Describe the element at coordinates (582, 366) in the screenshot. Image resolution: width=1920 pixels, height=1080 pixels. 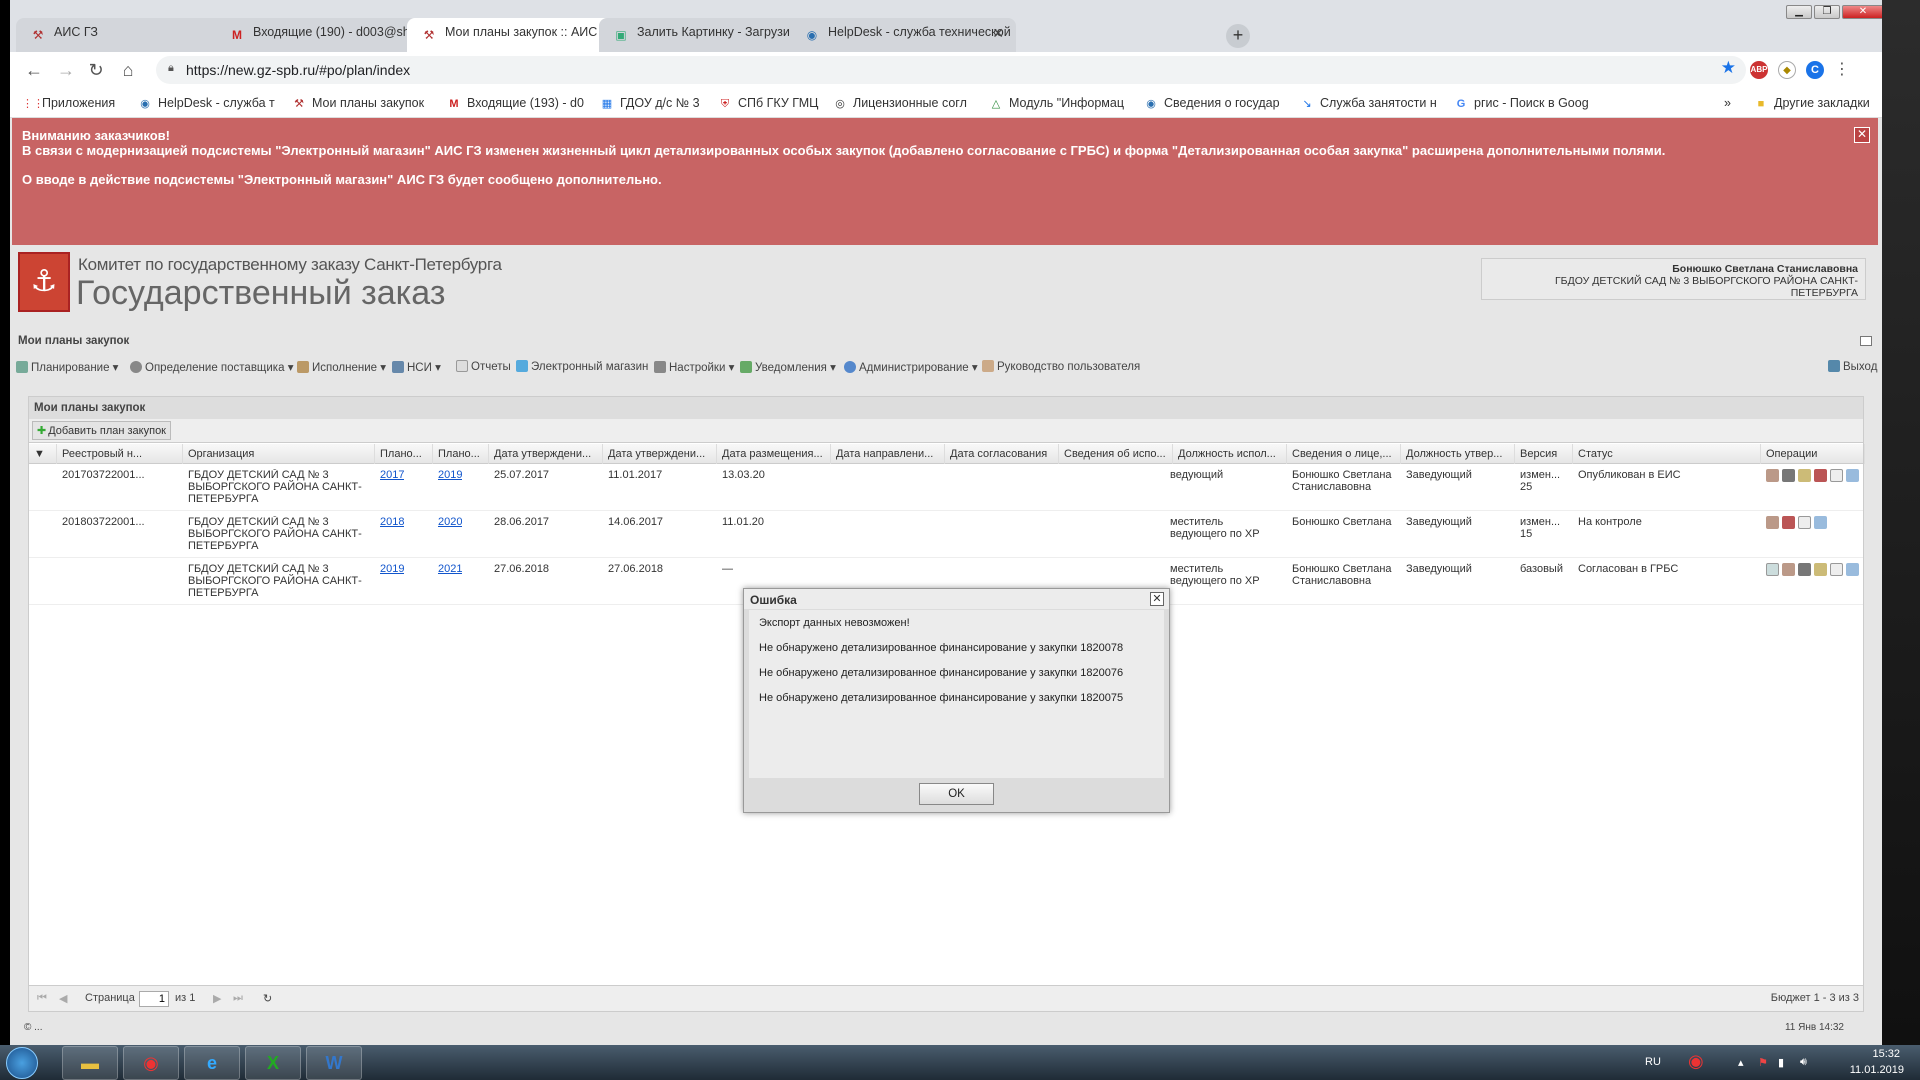
I see `menu-eshop: Электронный магазин` at that location.